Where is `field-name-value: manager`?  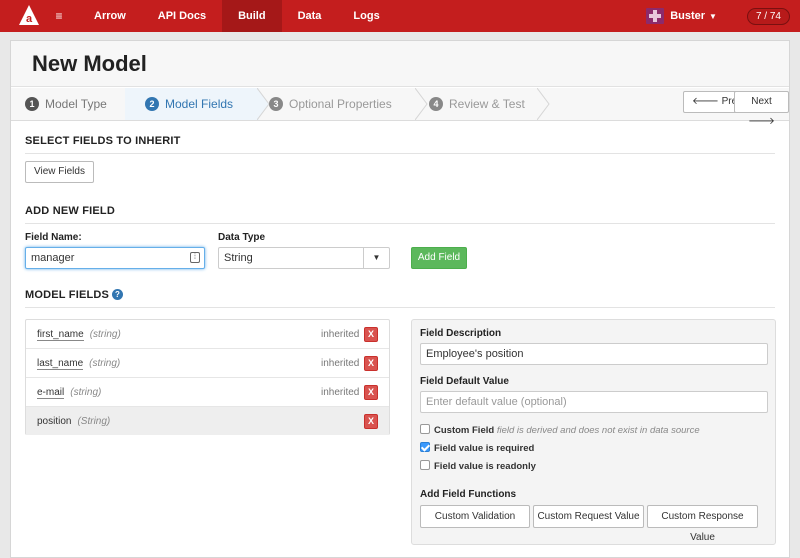
field-name-value: manager is located at coordinates (53, 258).